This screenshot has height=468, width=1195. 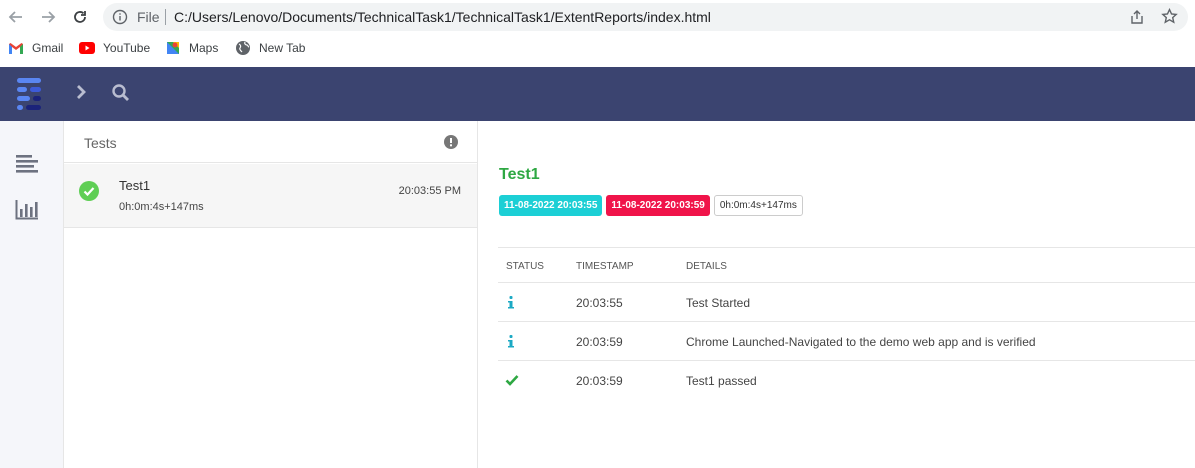 I want to click on exclamation-circle-icon, so click(x=451, y=142).